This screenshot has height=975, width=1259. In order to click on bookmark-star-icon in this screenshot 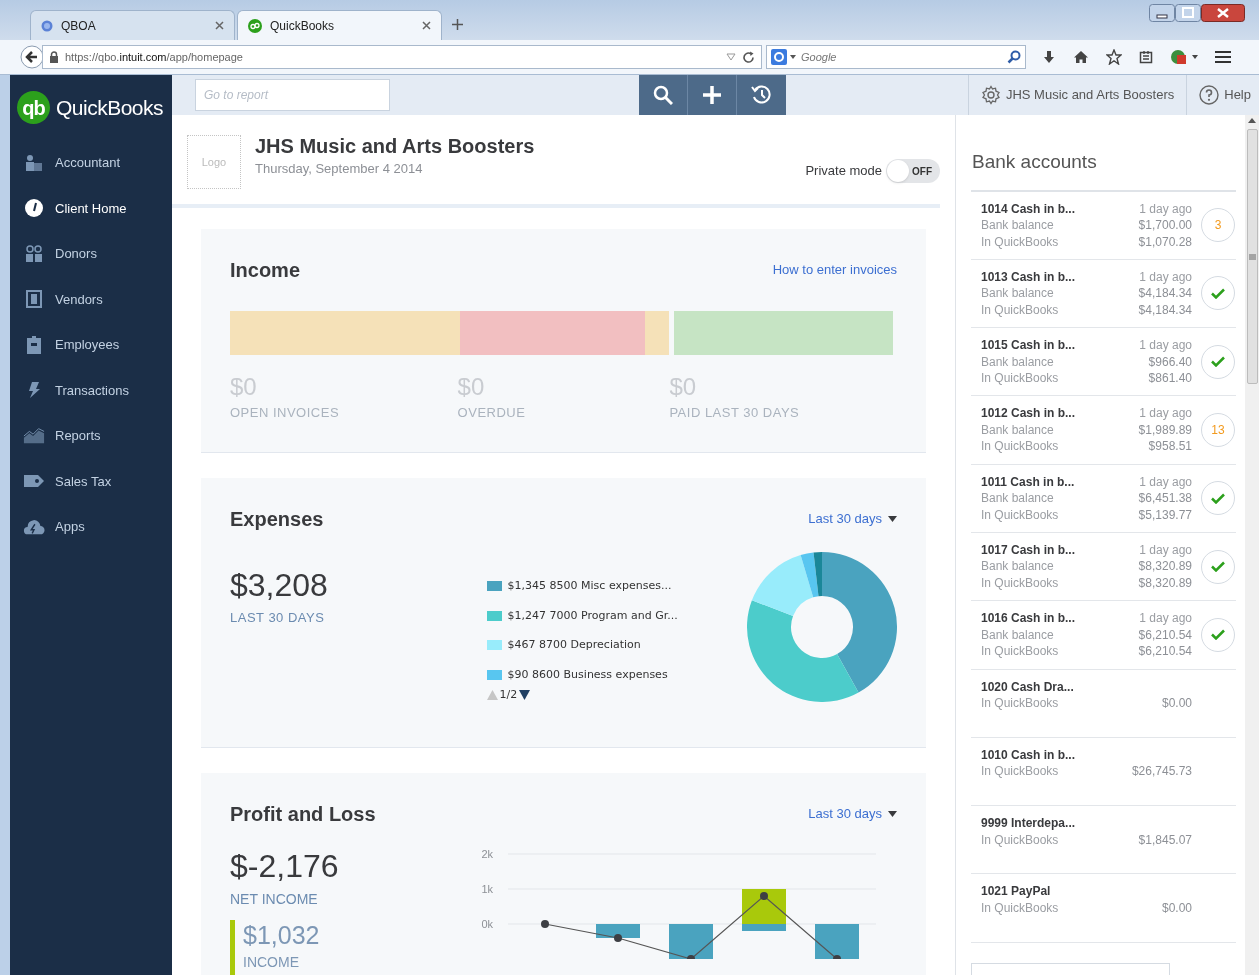, I will do `click(1114, 57)`.